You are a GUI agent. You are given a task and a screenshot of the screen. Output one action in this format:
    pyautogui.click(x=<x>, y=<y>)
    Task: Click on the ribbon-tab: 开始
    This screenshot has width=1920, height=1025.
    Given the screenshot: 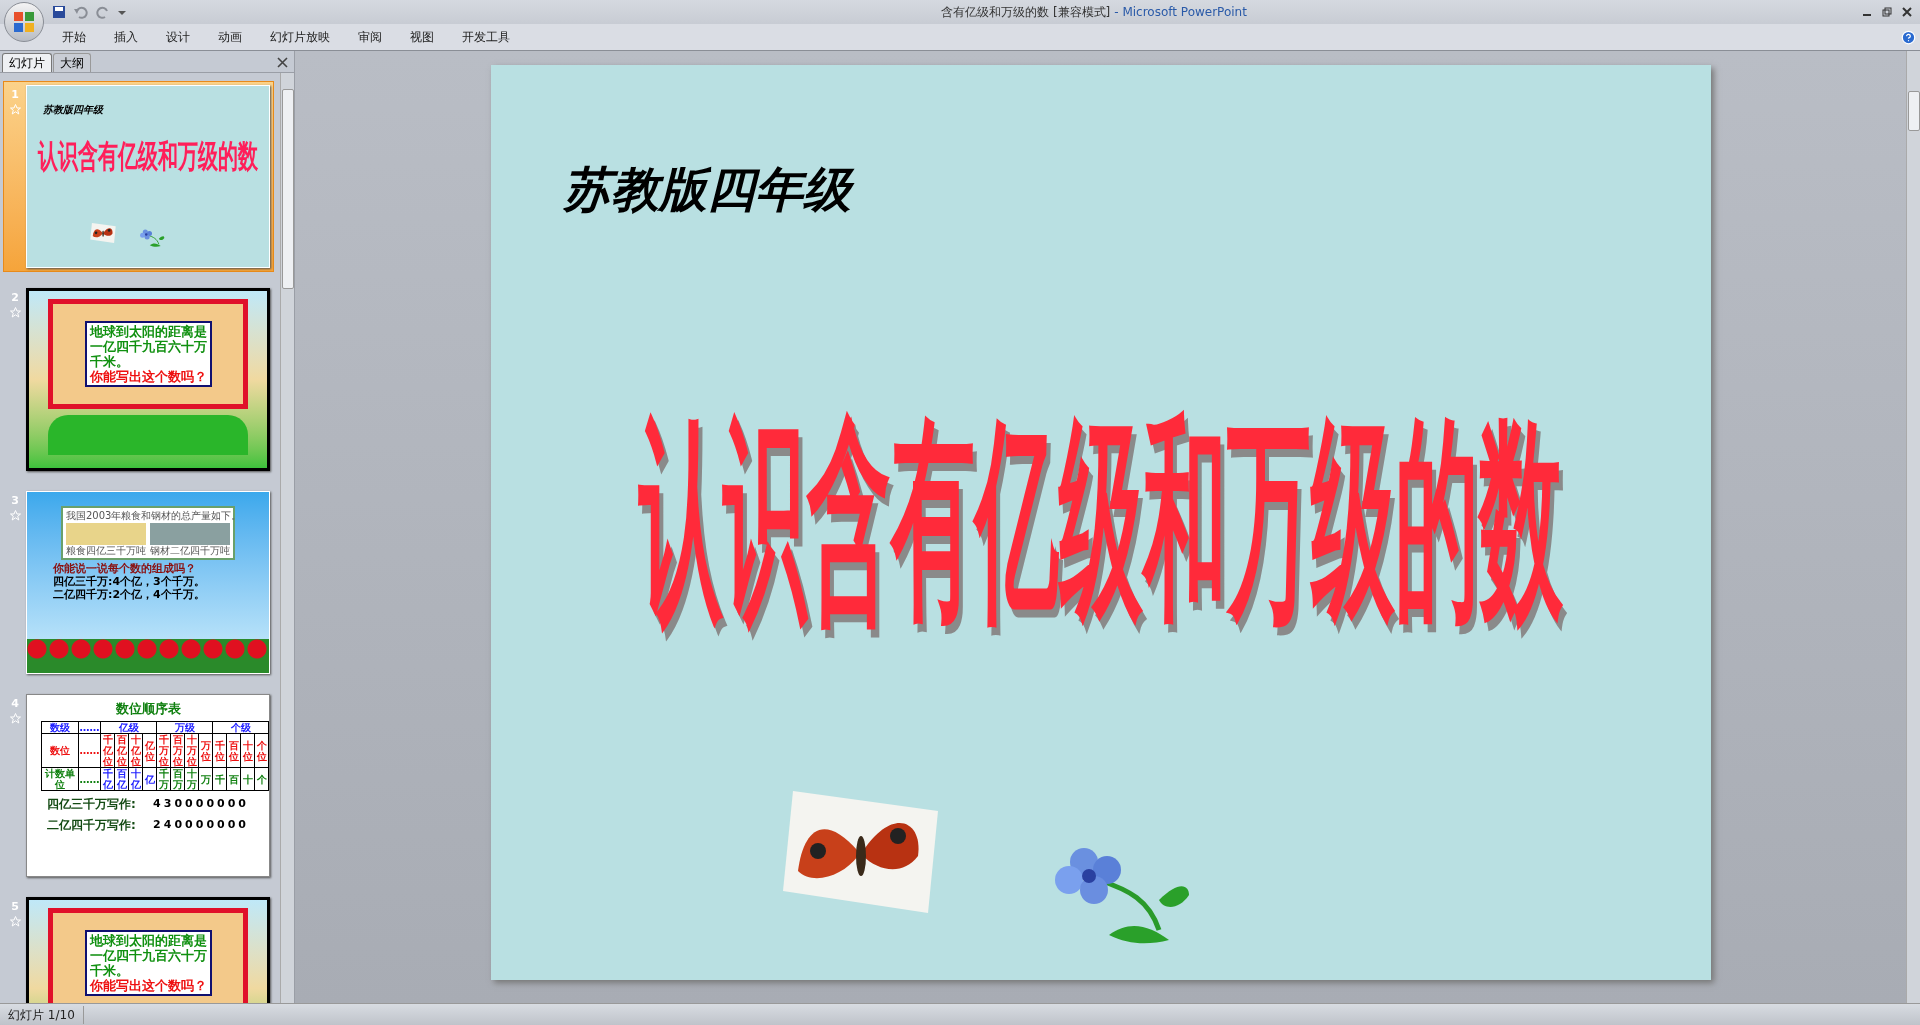 What is the action you would take?
    pyautogui.click(x=74, y=37)
    